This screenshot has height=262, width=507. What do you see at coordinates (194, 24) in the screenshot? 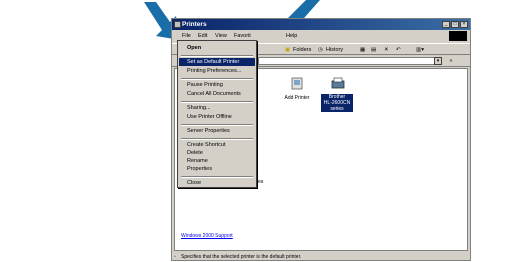
I see `window-title: Printers` at bounding box center [194, 24].